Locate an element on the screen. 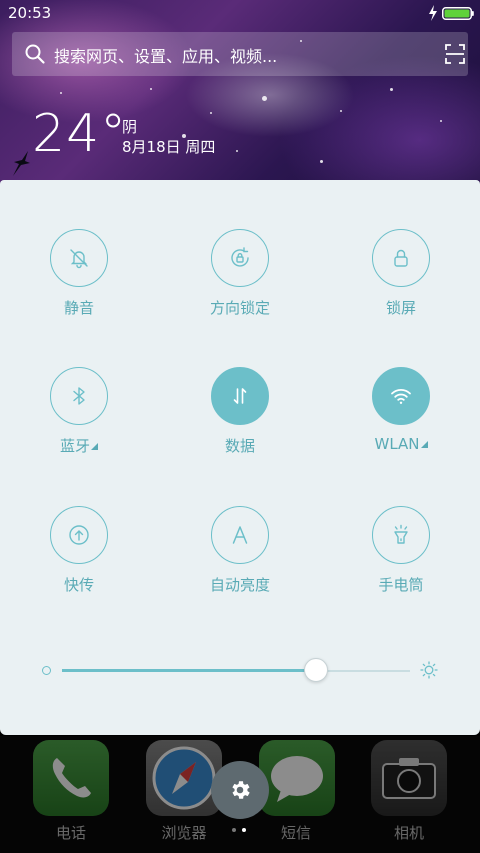 The height and width of the screenshot is (853, 480). toggle-quick-transfer-label: 快传 is located at coordinates (78, 585).